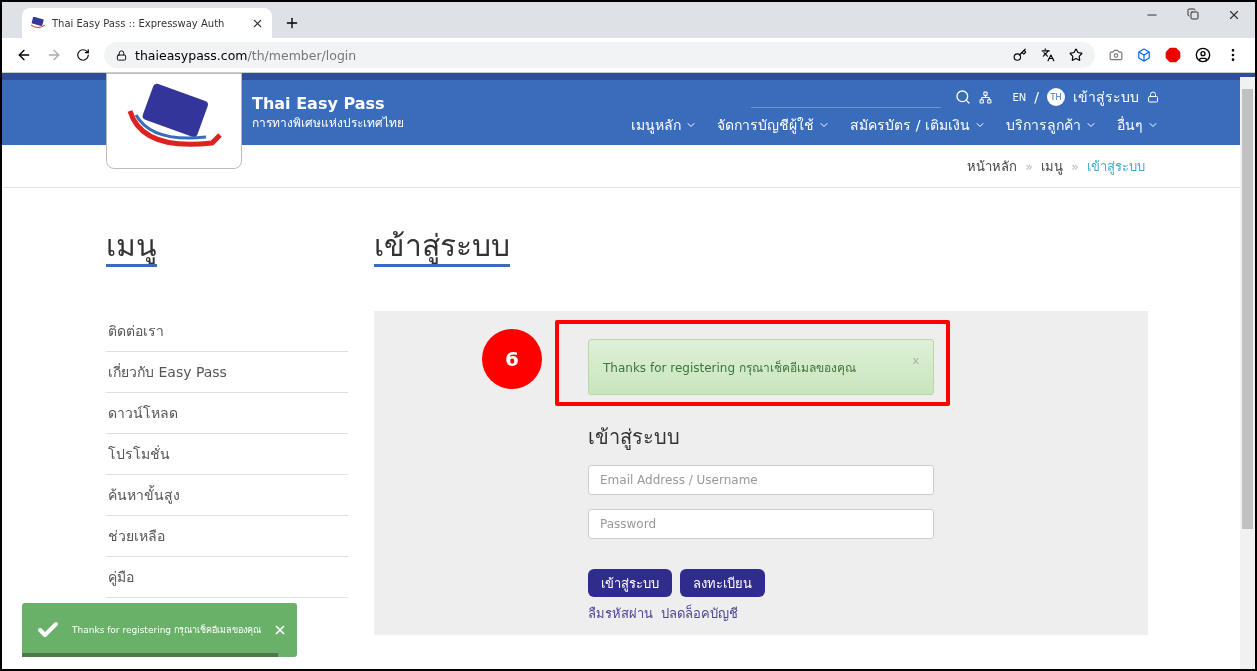 The height and width of the screenshot is (671, 1257). What do you see at coordinates (227, 536) in the screenshot?
I see `sidebar-item: ช่วยเหลือ` at bounding box center [227, 536].